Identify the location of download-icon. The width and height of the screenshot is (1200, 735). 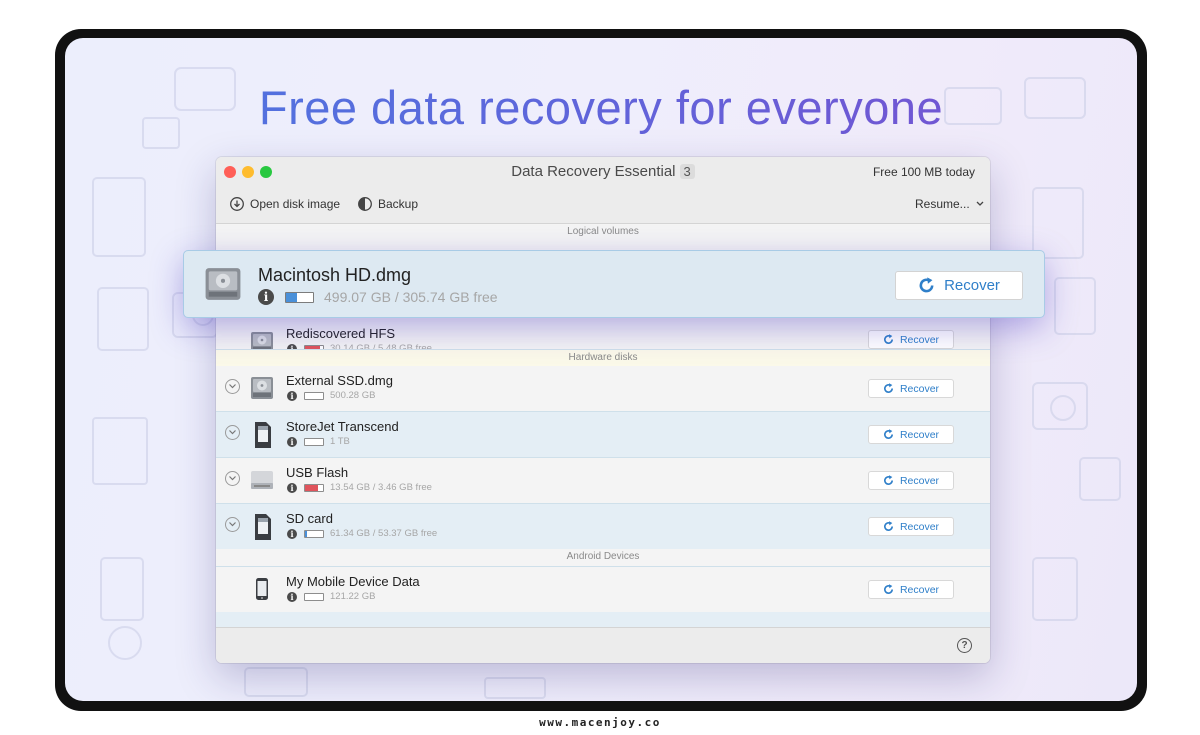
(237, 204).